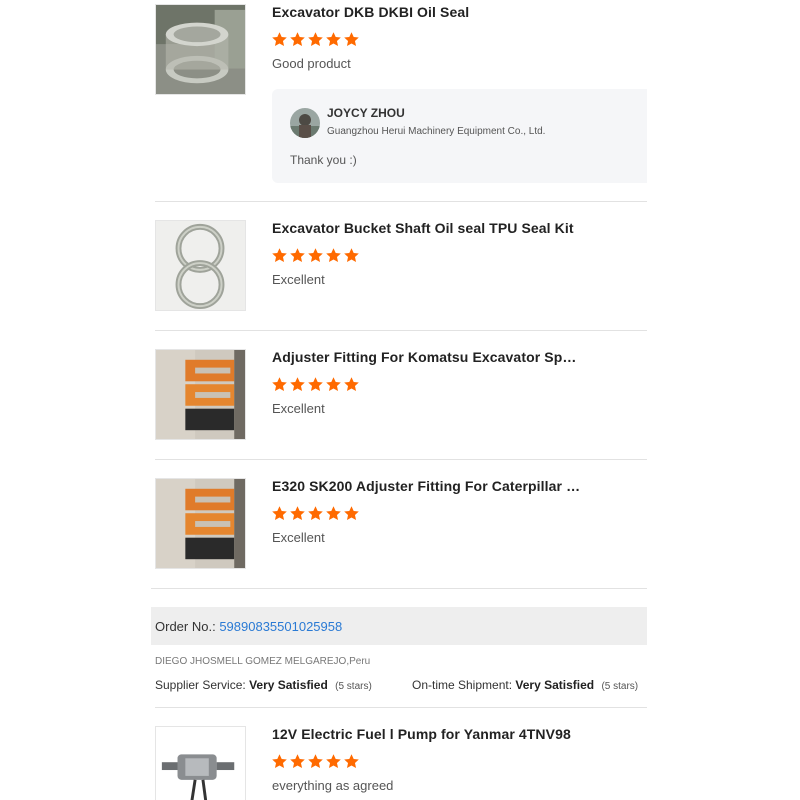 The width and height of the screenshot is (800, 800). Describe the element at coordinates (185, 626) in the screenshot. I see `order-number-label: Order No.:` at that location.